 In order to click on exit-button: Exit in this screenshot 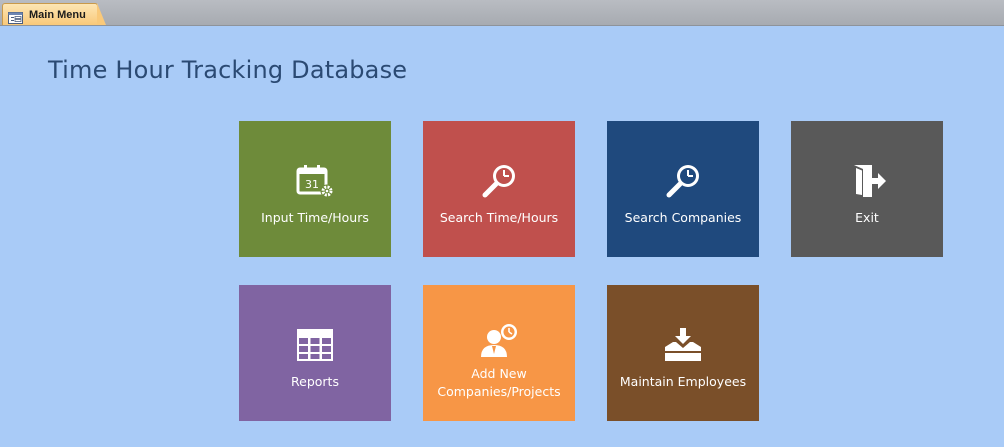, I will do `click(867, 189)`.